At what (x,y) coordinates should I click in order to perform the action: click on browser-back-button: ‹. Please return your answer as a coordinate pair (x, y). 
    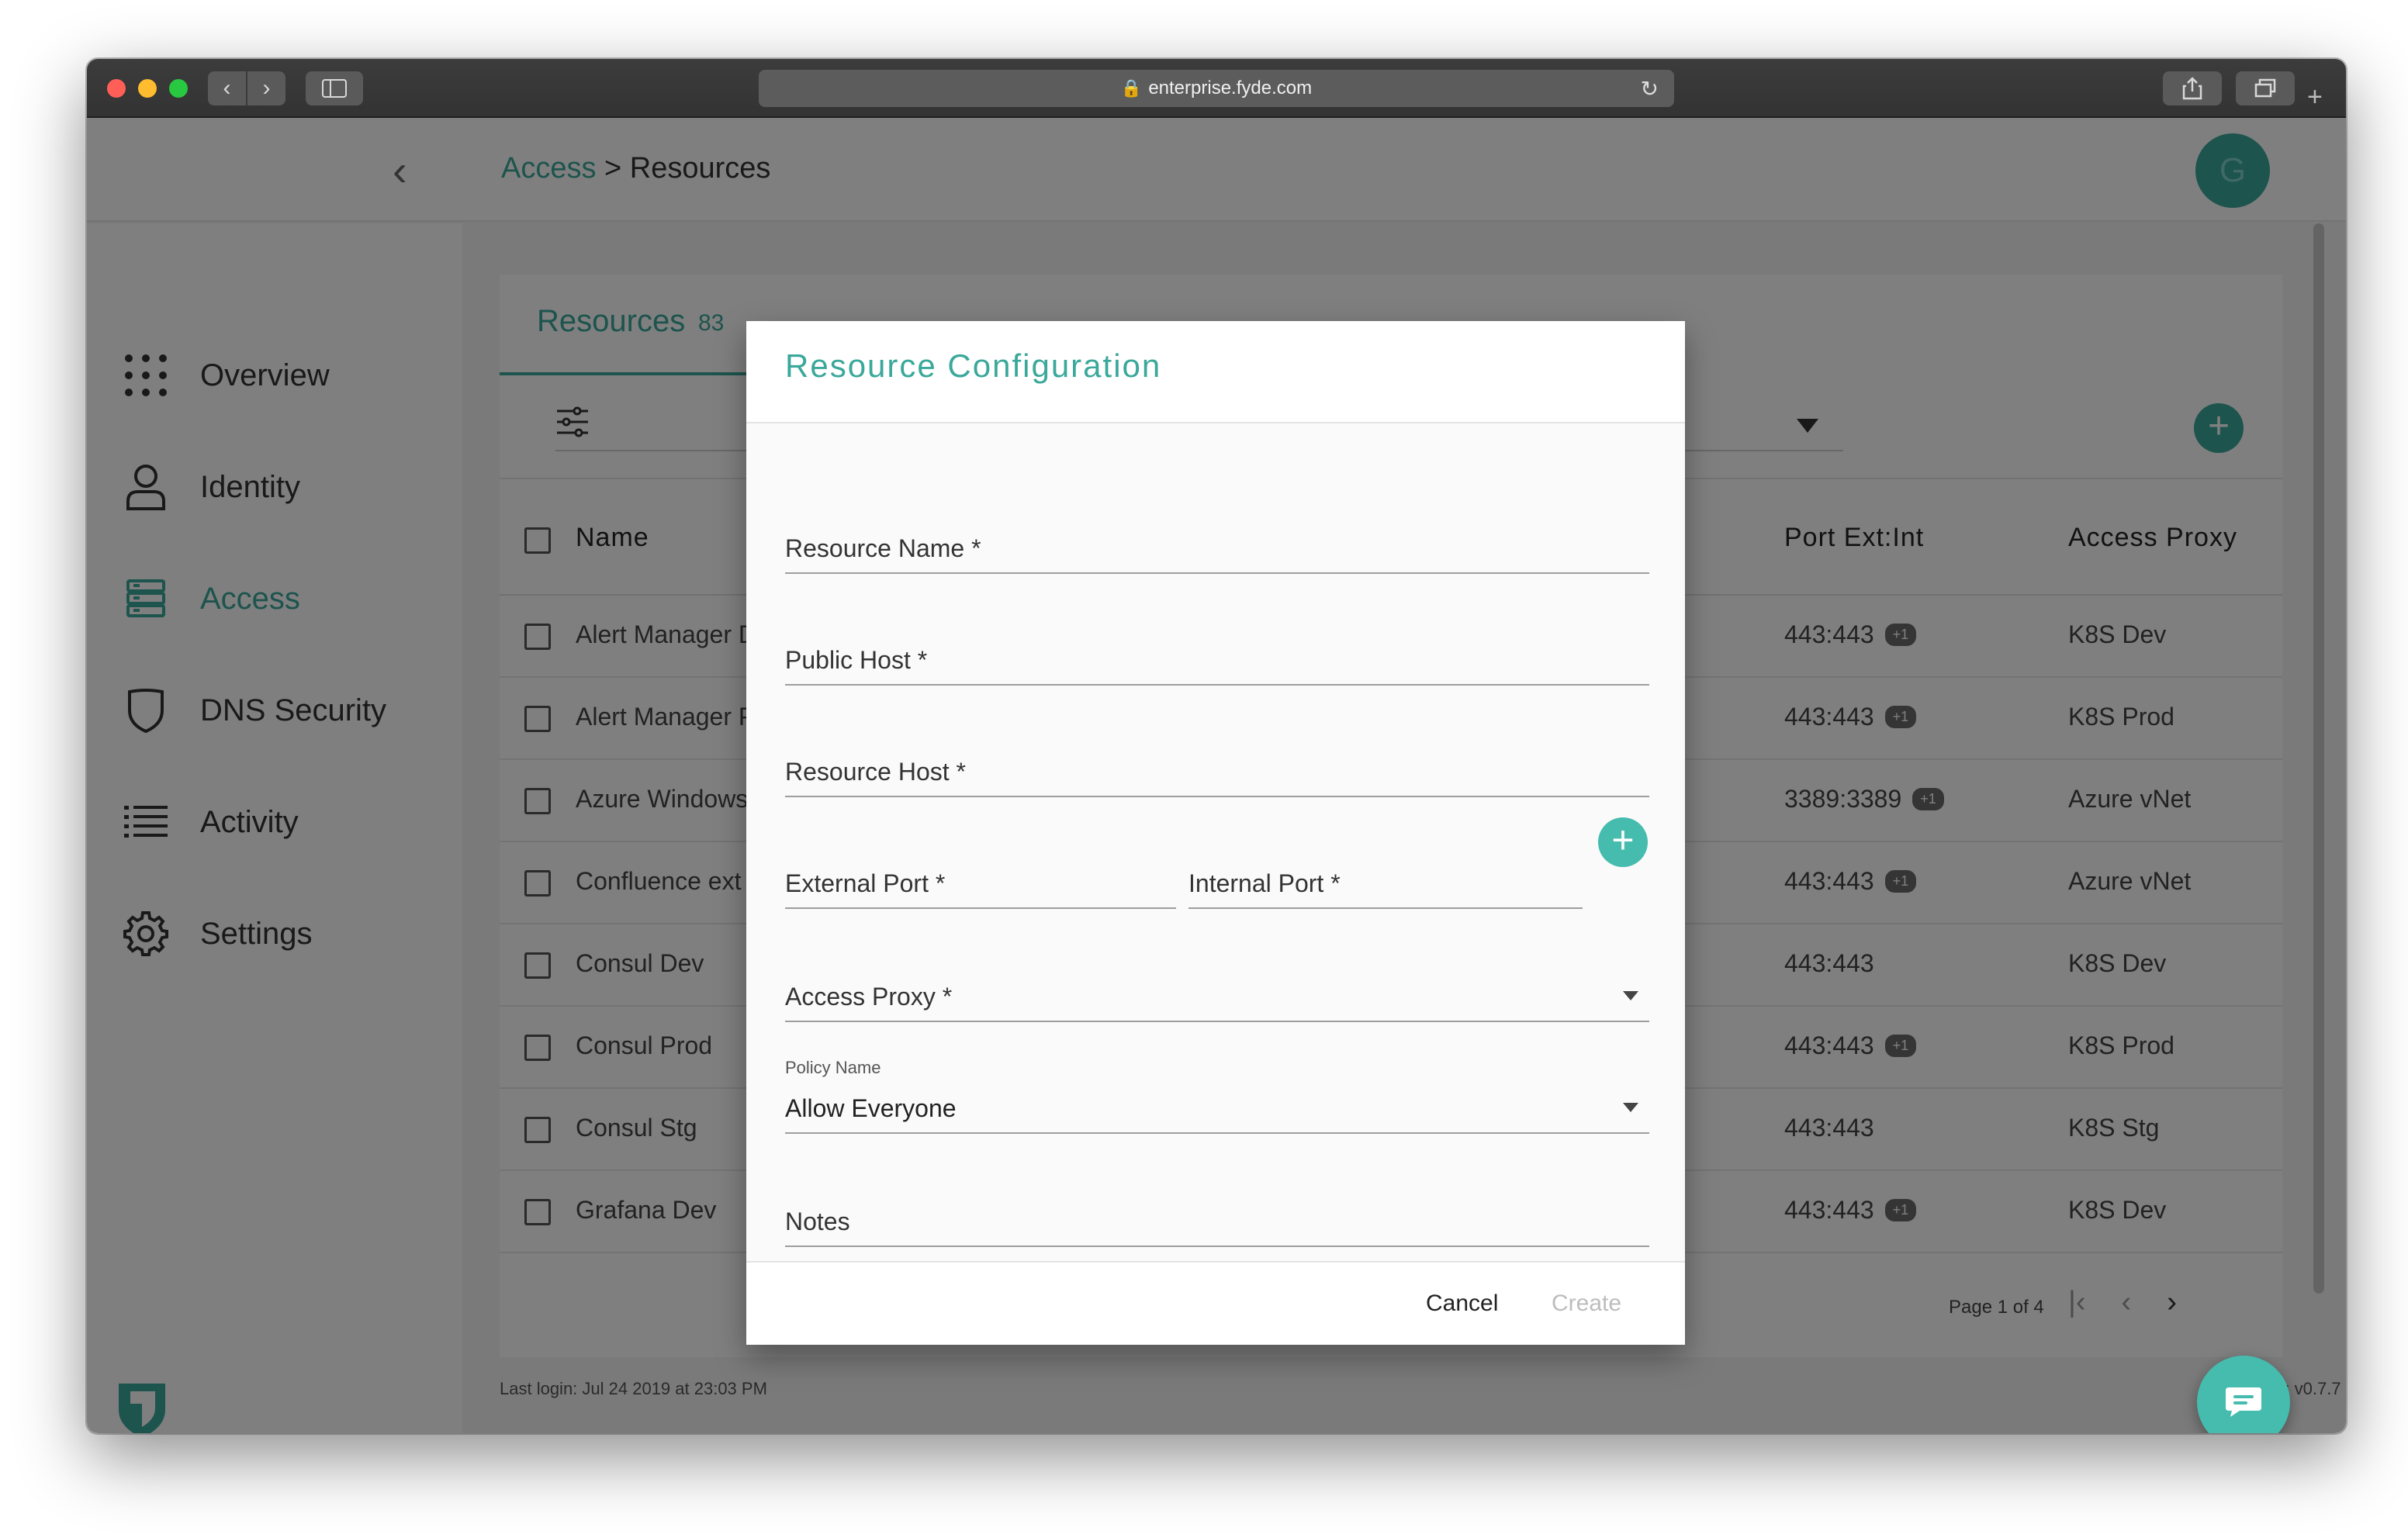
    Looking at the image, I should click on (227, 88).